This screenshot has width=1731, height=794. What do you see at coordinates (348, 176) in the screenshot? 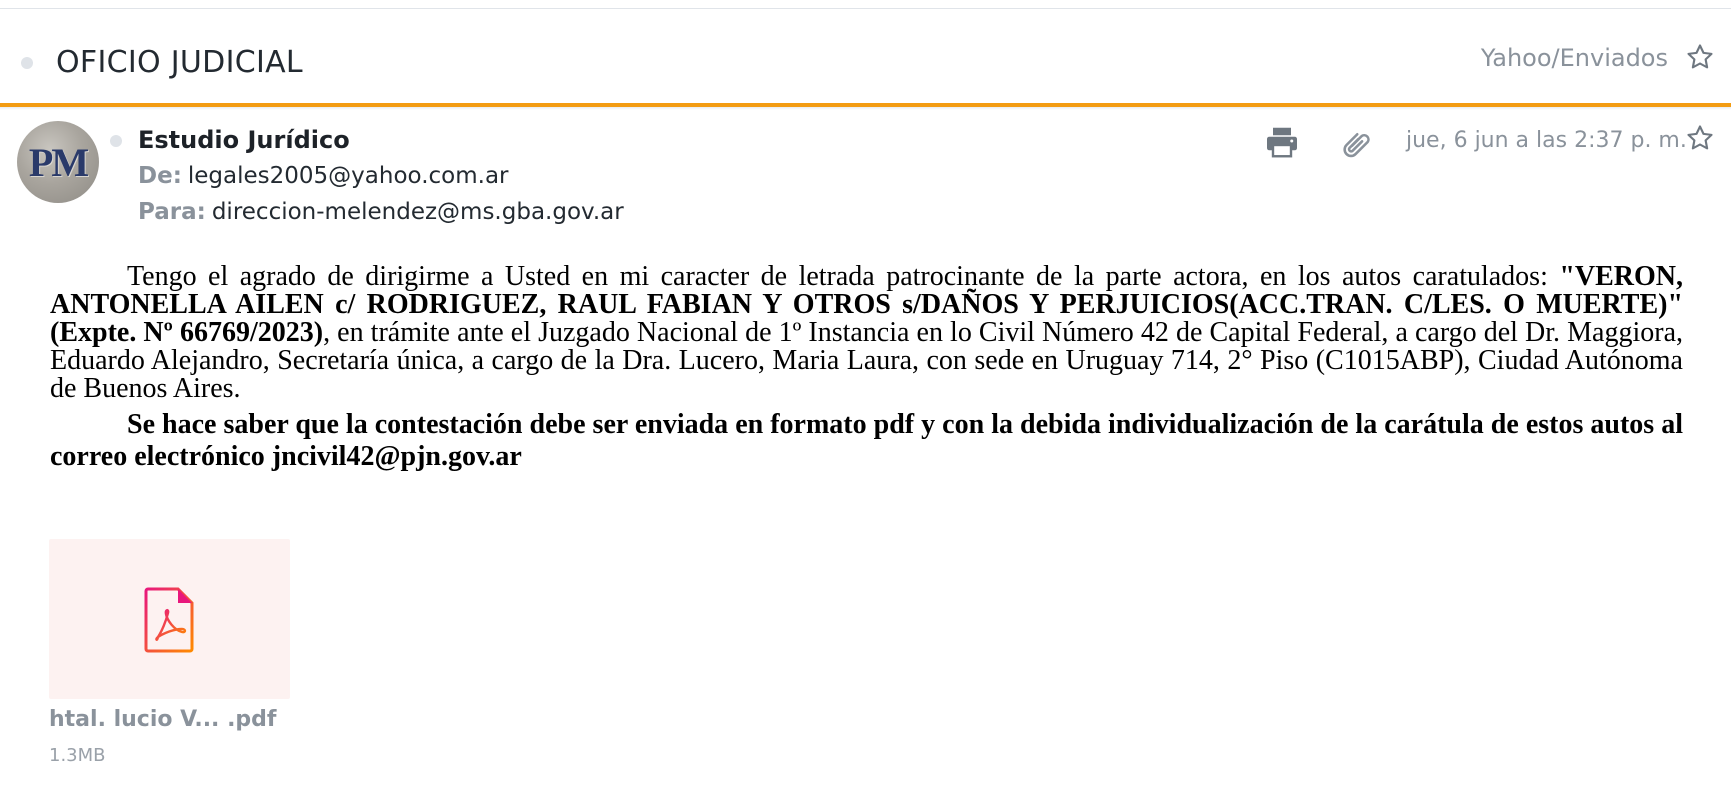
I see `from-email: legales2005@yahoo.com.ar` at bounding box center [348, 176].